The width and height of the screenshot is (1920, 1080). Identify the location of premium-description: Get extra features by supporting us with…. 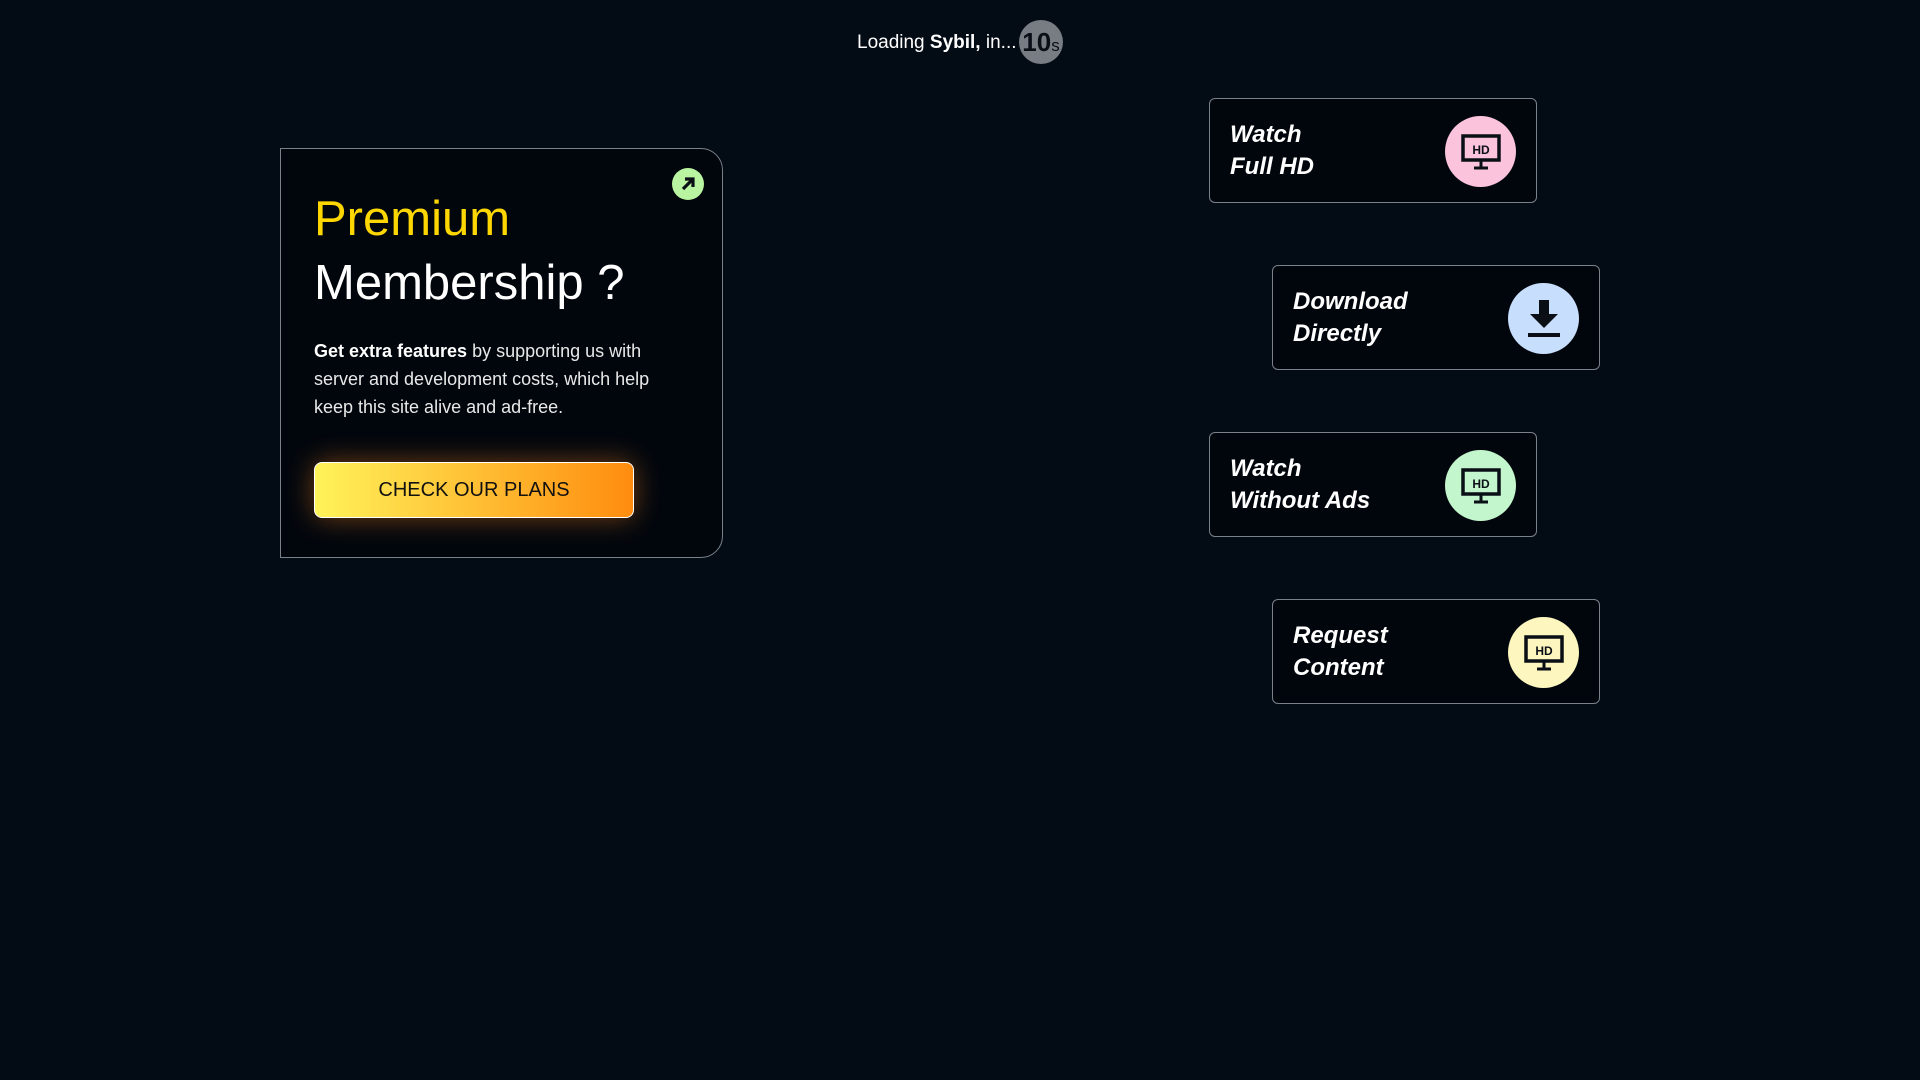
(494, 379).